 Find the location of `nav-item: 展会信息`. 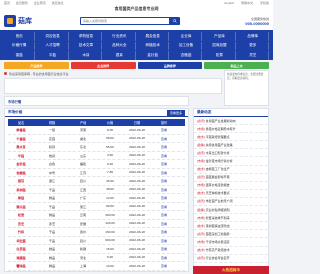

nav-item: 展会信息 is located at coordinates (153, 36).